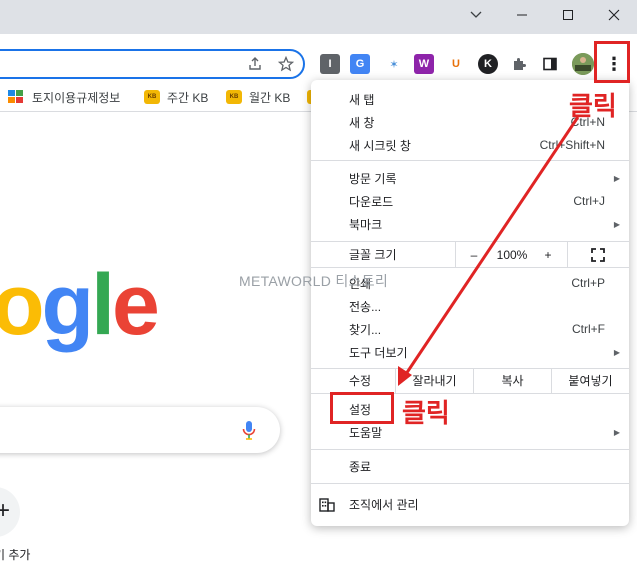 This screenshot has width=637, height=563. I want to click on annotation-arrow, so click(489, 251).